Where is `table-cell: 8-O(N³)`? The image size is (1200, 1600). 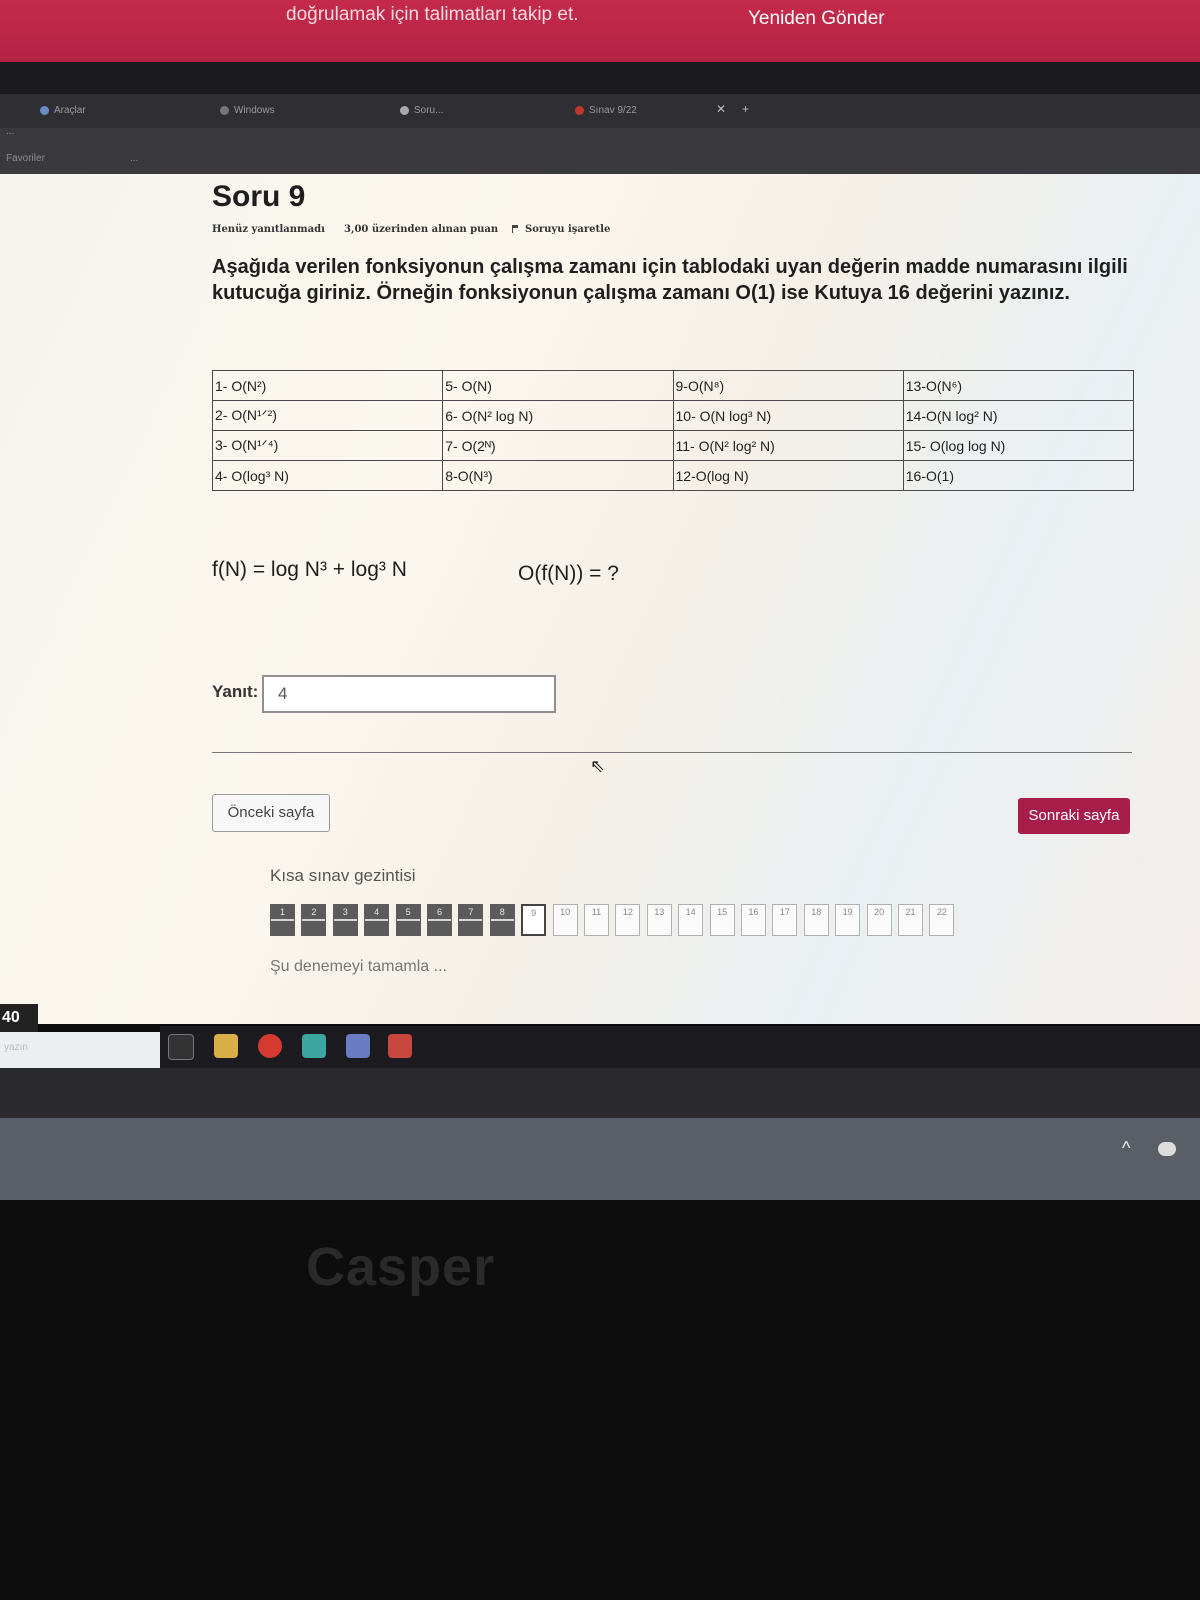 table-cell: 8-O(N³) is located at coordinates (558, 475).